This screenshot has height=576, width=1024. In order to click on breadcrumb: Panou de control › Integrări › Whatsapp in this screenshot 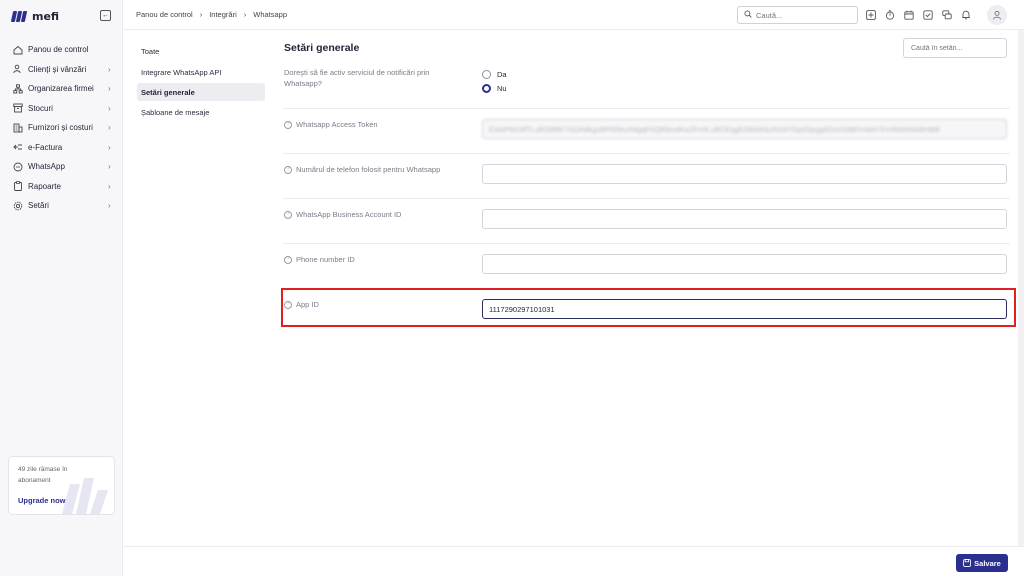, I will do `click(211, 14)`.